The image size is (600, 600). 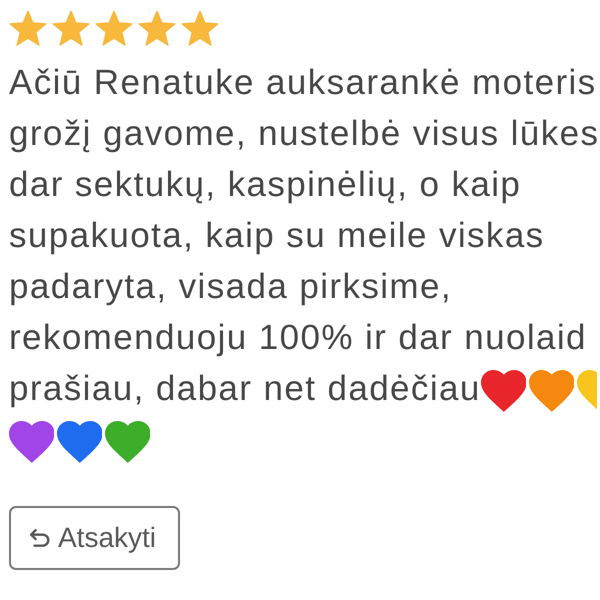 What do you see at coordinates (40, 538) in the screenshot?
I see `reply-arrow-icon` at bounding box center [40, 538].